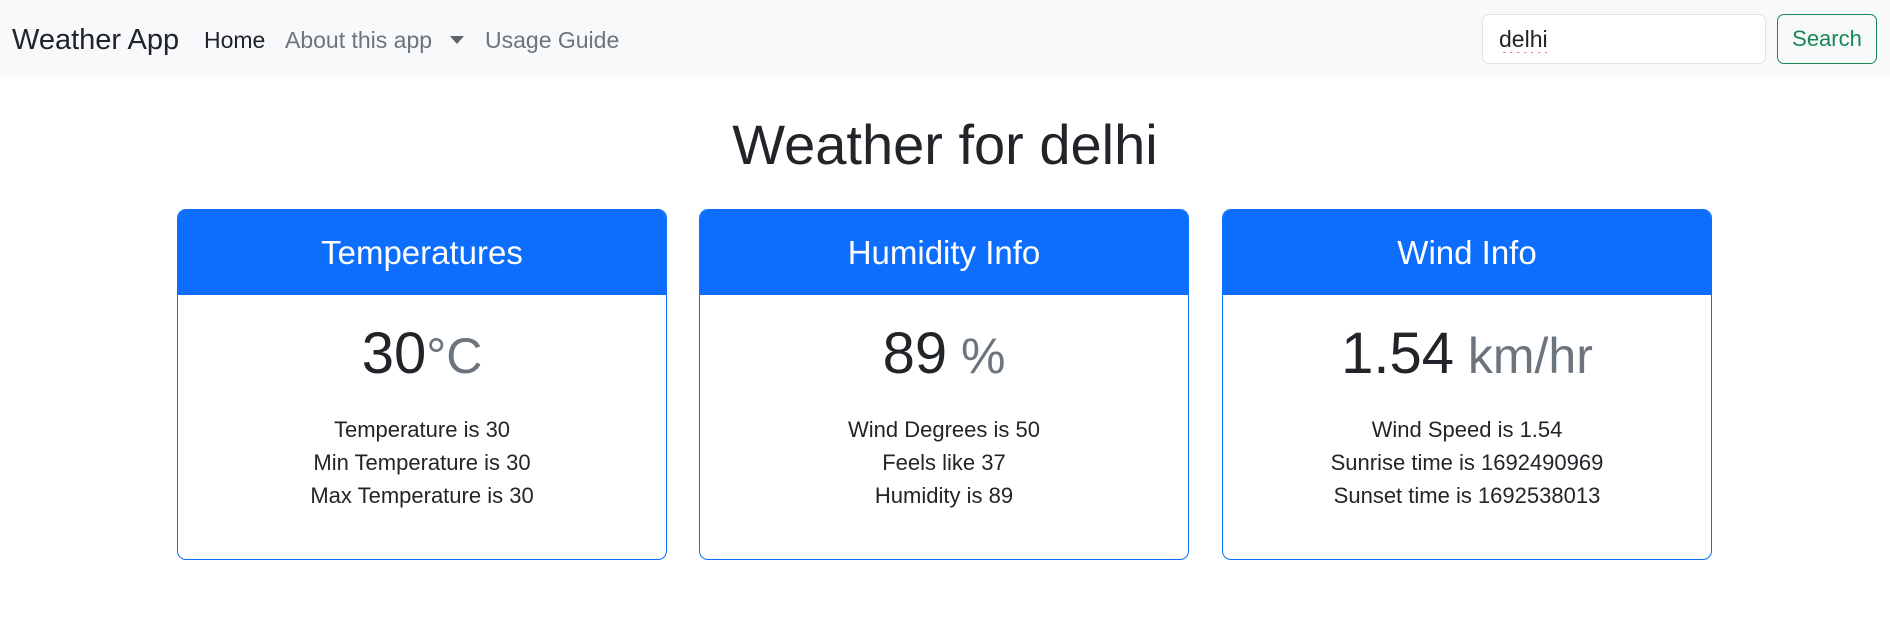 The width and height of the screenshot is (1890, 617). I want to click on humidity-value: 89, so click(915, 353).